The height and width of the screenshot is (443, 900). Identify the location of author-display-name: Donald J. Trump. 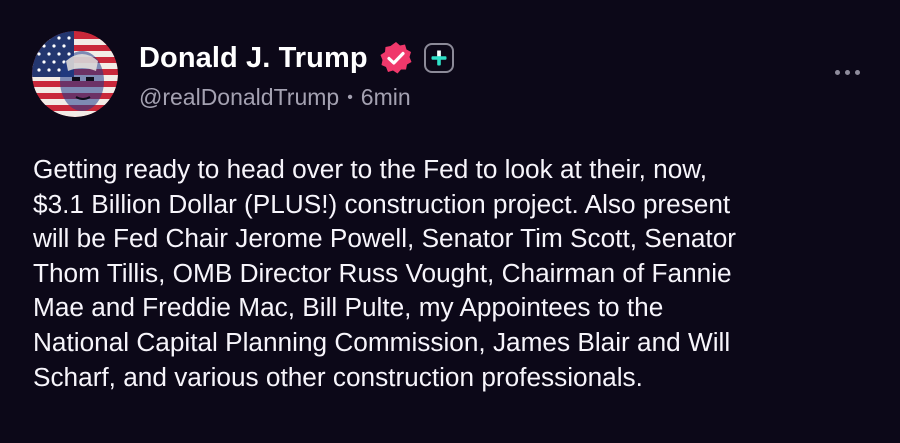
(253, 58).